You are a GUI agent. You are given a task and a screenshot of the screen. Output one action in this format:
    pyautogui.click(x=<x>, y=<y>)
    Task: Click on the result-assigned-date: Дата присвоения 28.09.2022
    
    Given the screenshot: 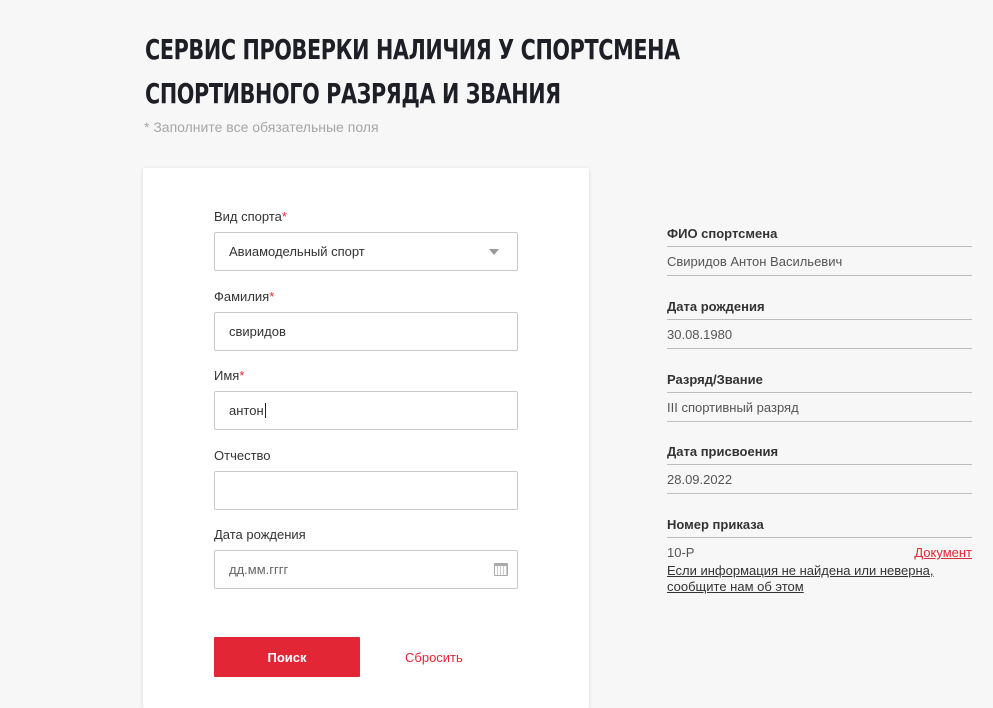 What is the action you would take?
    pyautogui.click(x=819, y=468)
    